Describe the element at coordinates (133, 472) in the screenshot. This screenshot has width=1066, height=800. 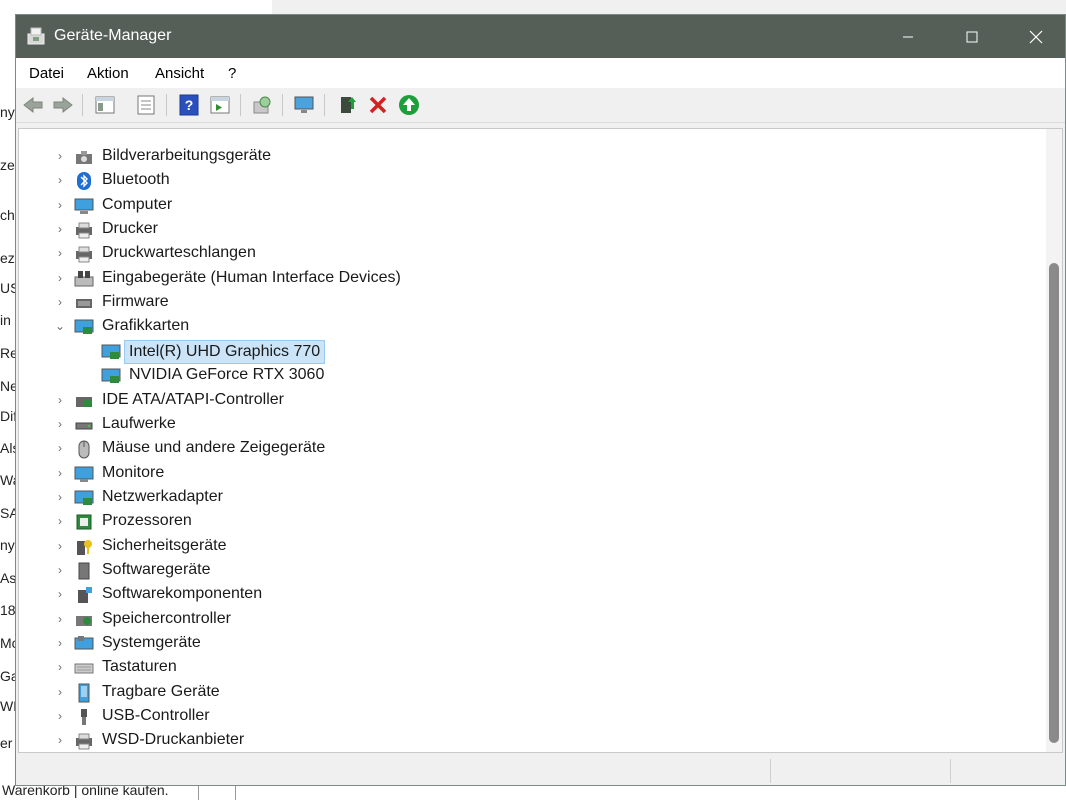
I see `tree-item-label: Monitore` at that location.